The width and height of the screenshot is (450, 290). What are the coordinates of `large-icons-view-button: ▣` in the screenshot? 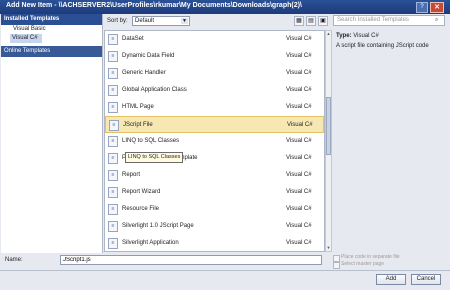 It's located at (323, 21).